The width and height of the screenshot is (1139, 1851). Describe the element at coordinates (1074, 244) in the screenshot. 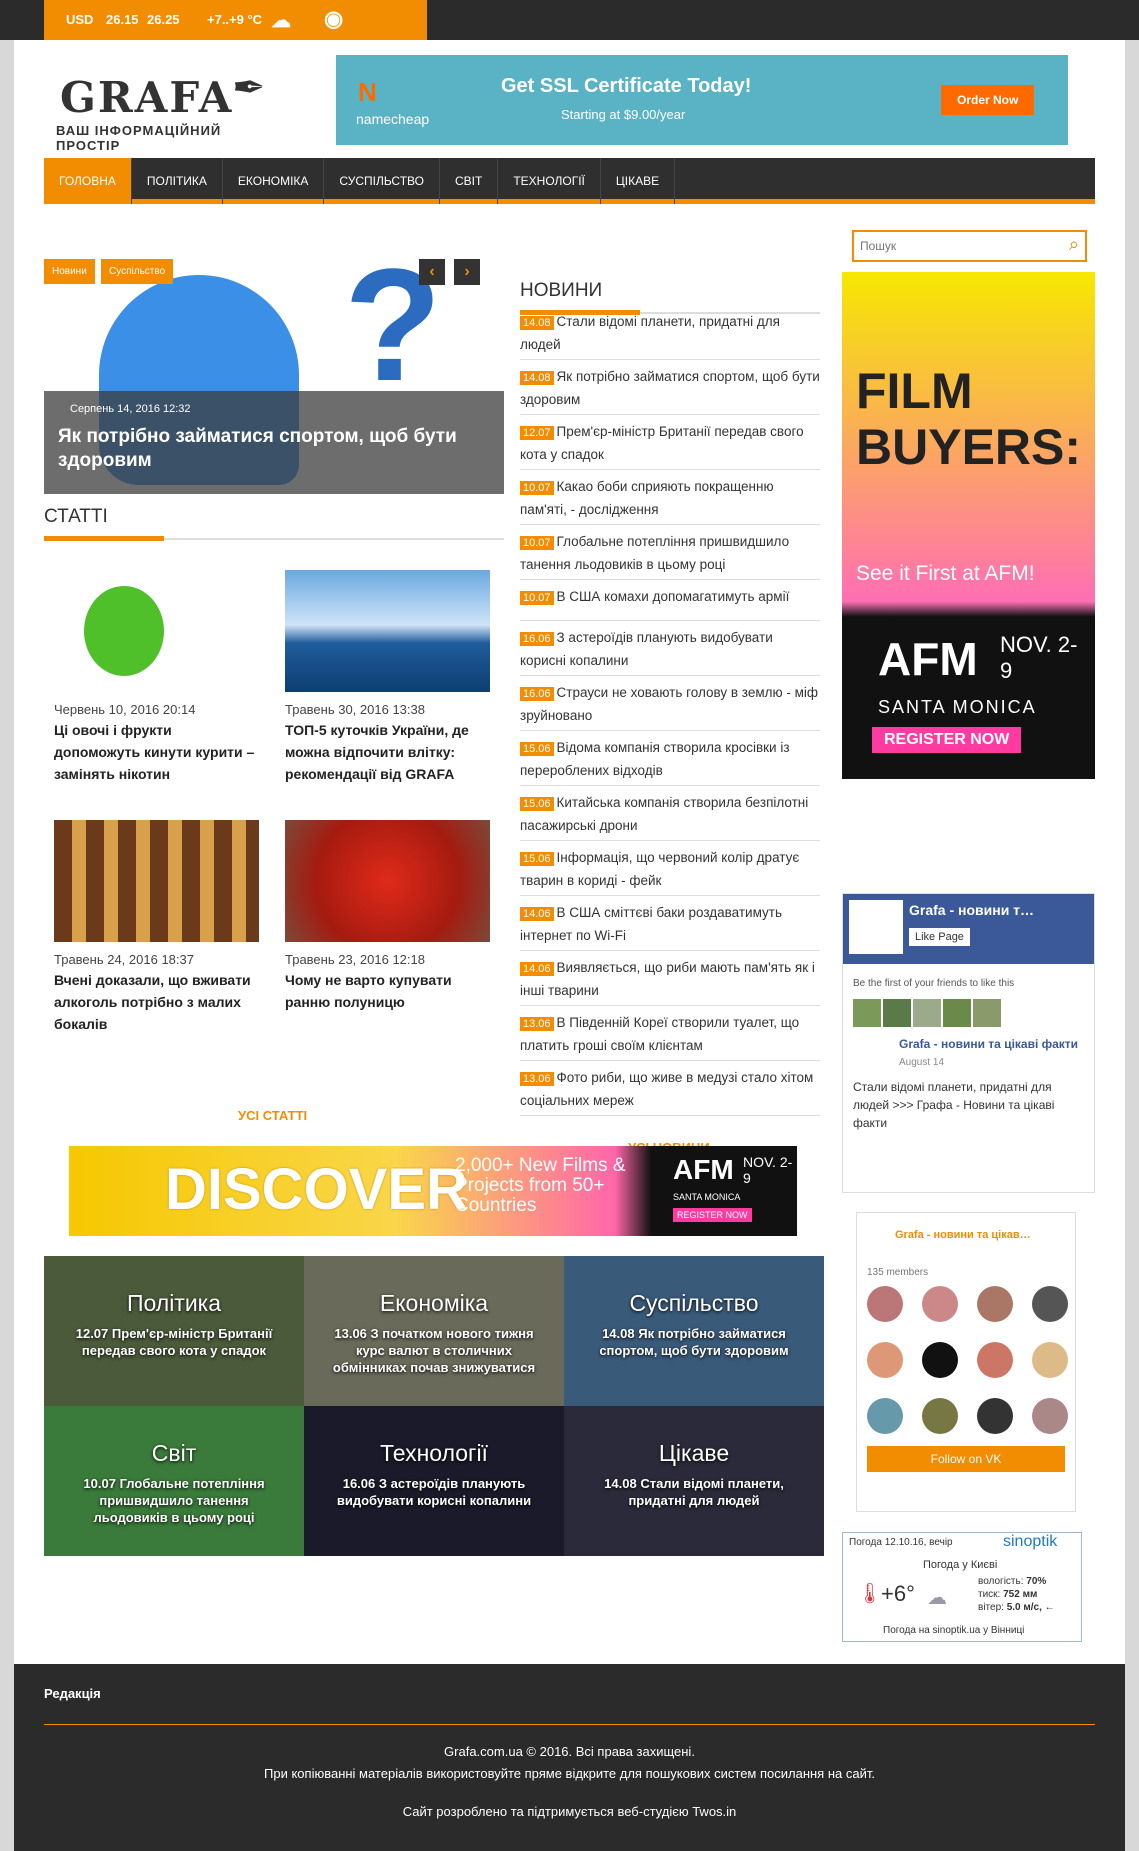

I see `search-icon: ⌕` at that location.